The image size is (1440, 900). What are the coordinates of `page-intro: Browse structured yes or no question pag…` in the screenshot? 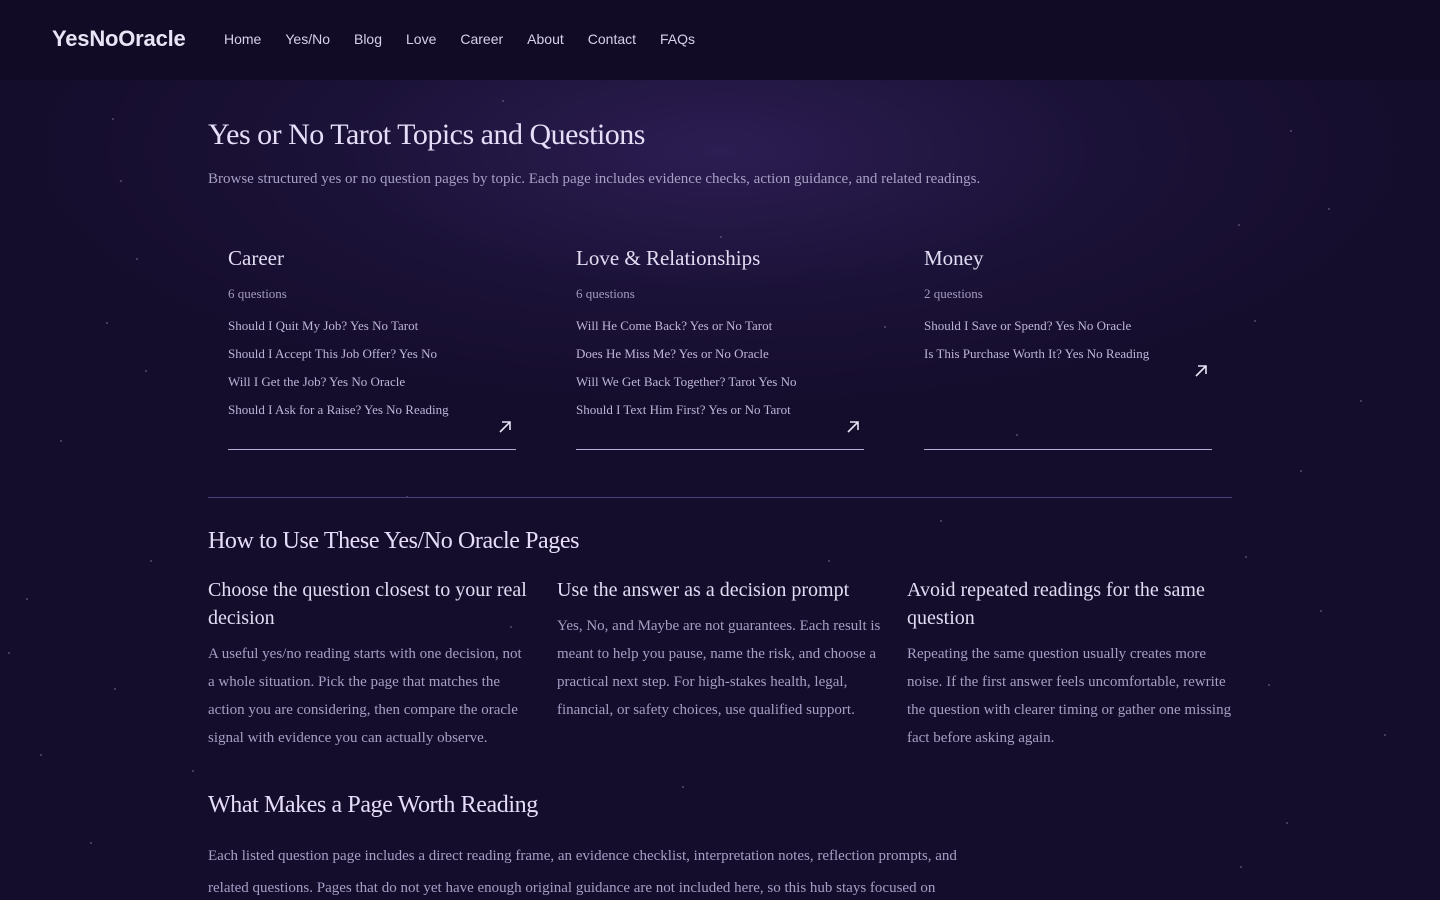 It's located at (594, 179).